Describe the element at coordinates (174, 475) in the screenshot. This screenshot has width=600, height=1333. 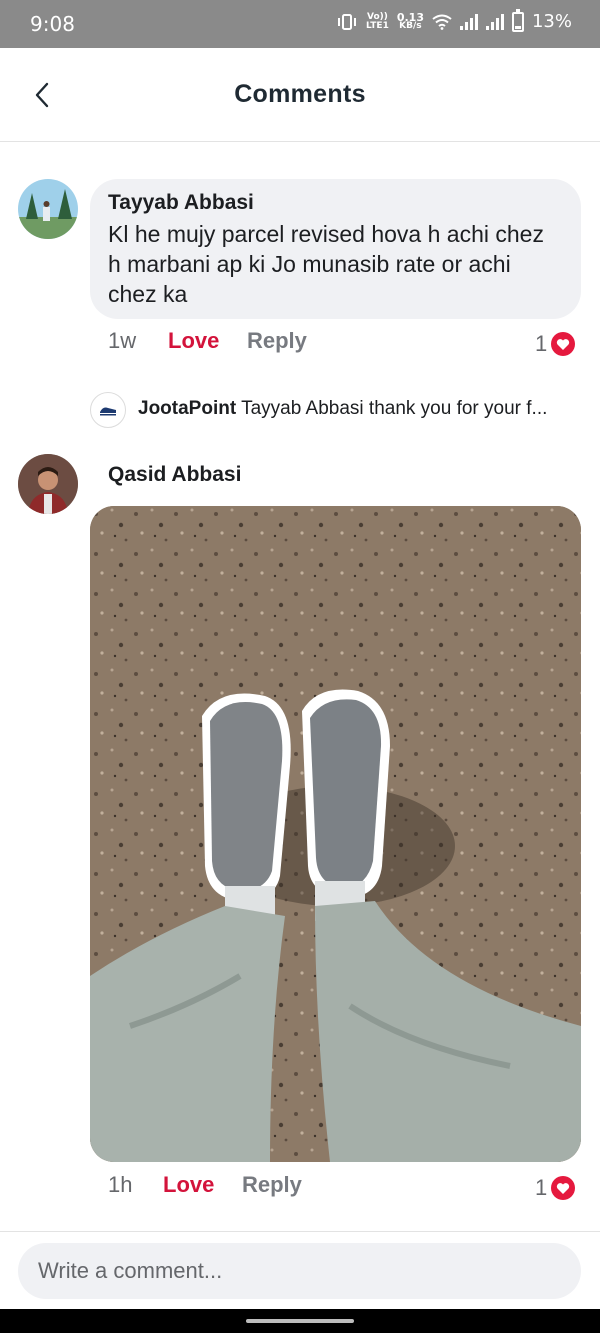
I see `comment-author: Qasid Abbasi` at that location.